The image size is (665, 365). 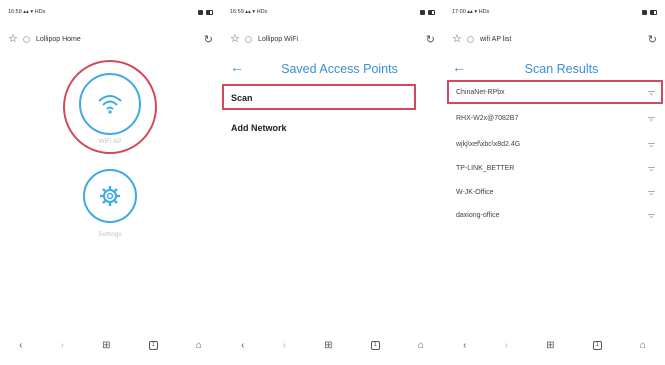 What do you see at coordinates (110, 141) in the screenshot?
I see `wifi-ap-label: WiFi AP` at bounding box center [110, 141].